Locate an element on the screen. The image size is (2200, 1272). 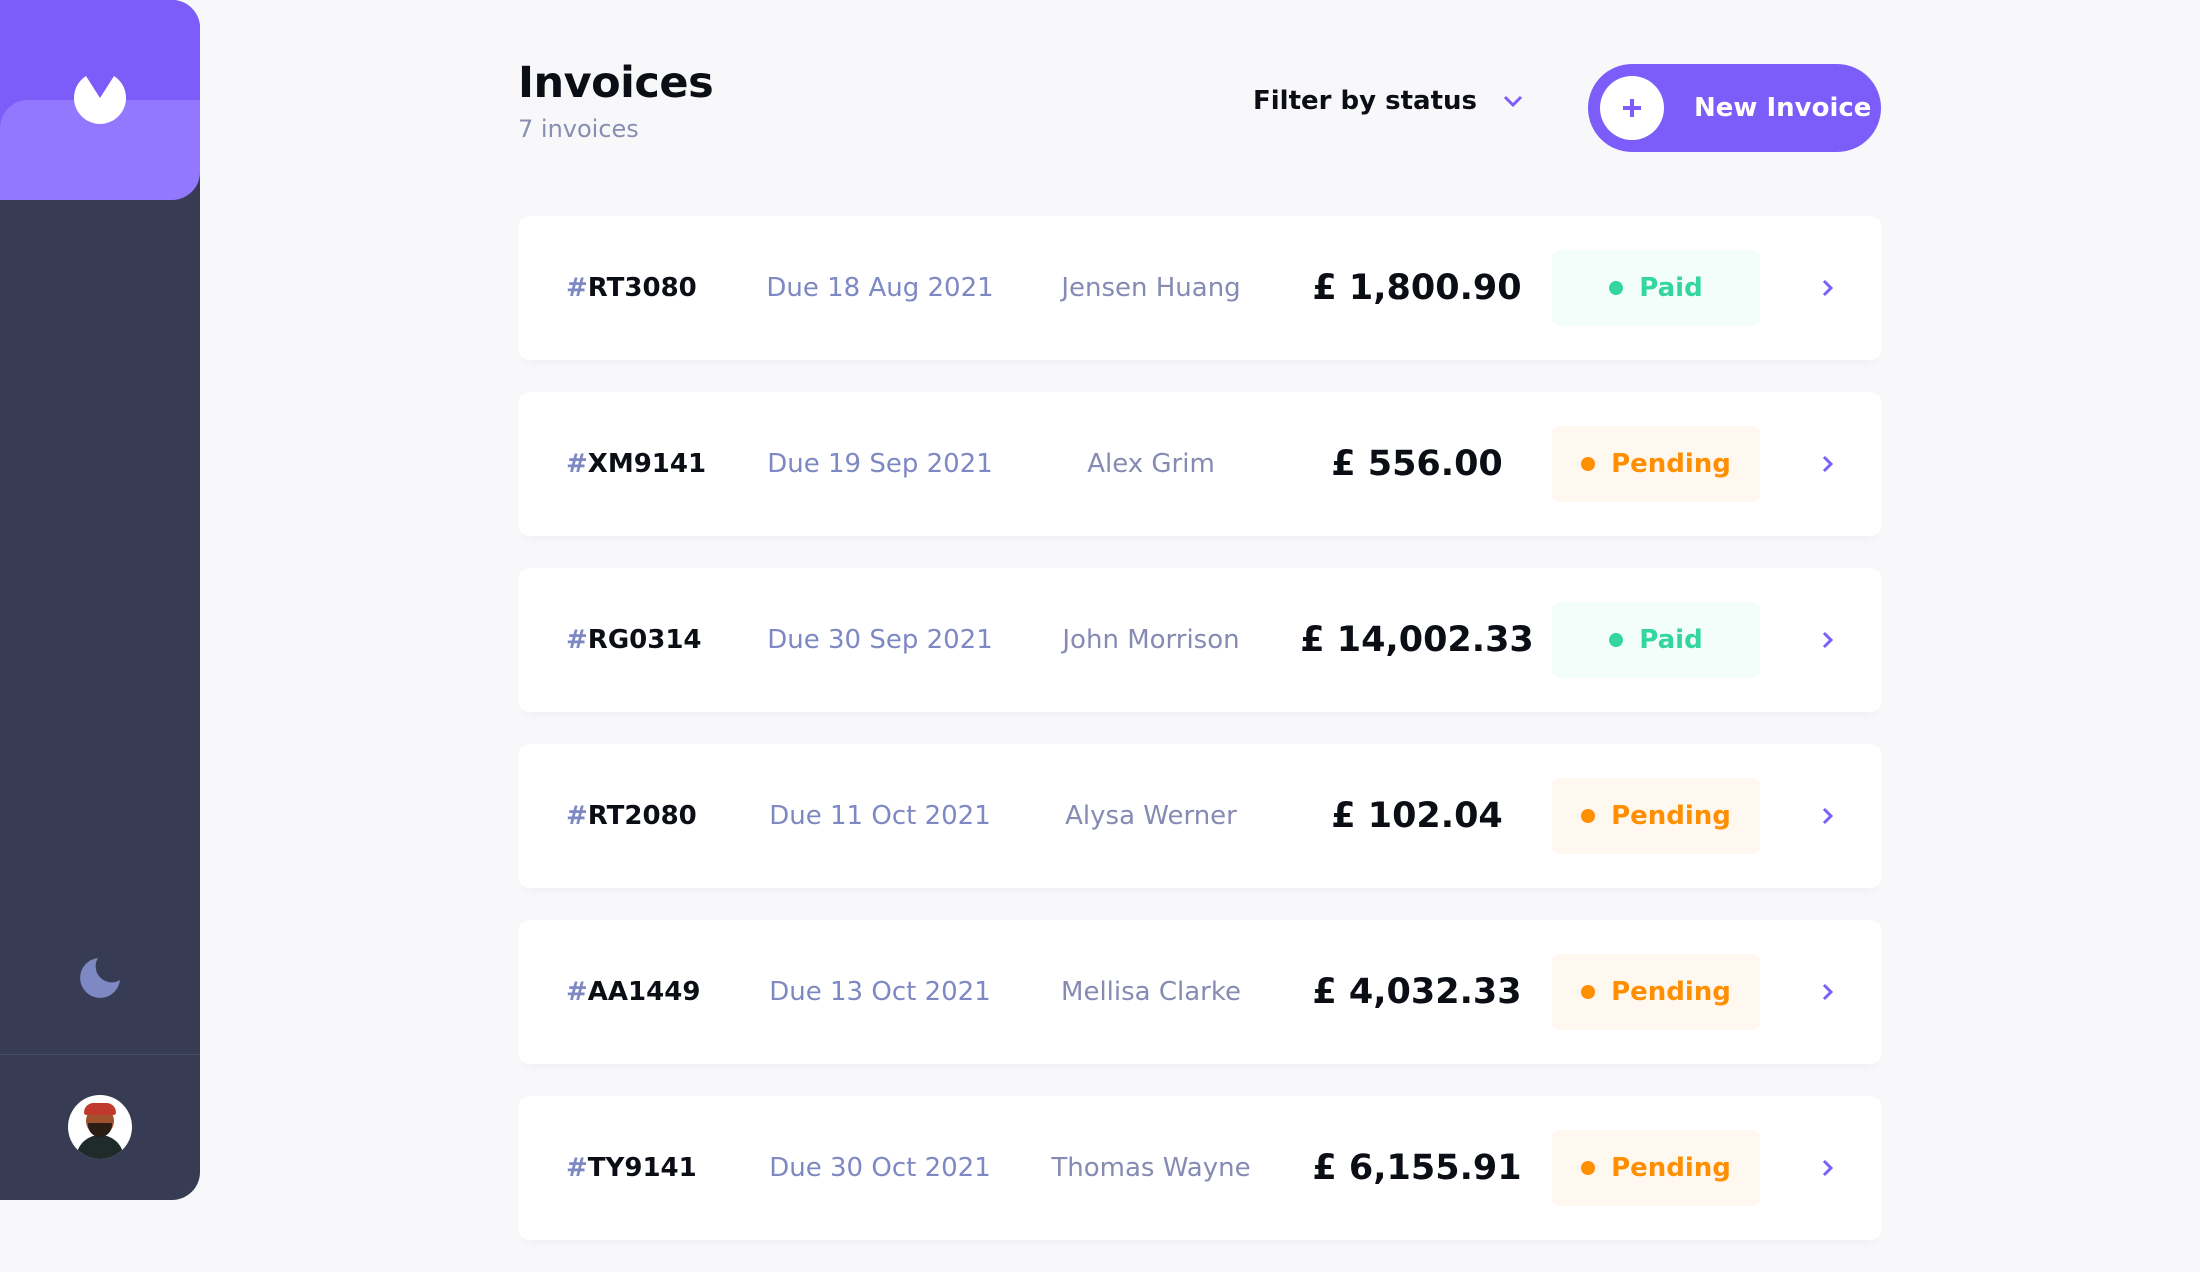
avatar-beard is located at coordinates (100, 1130).